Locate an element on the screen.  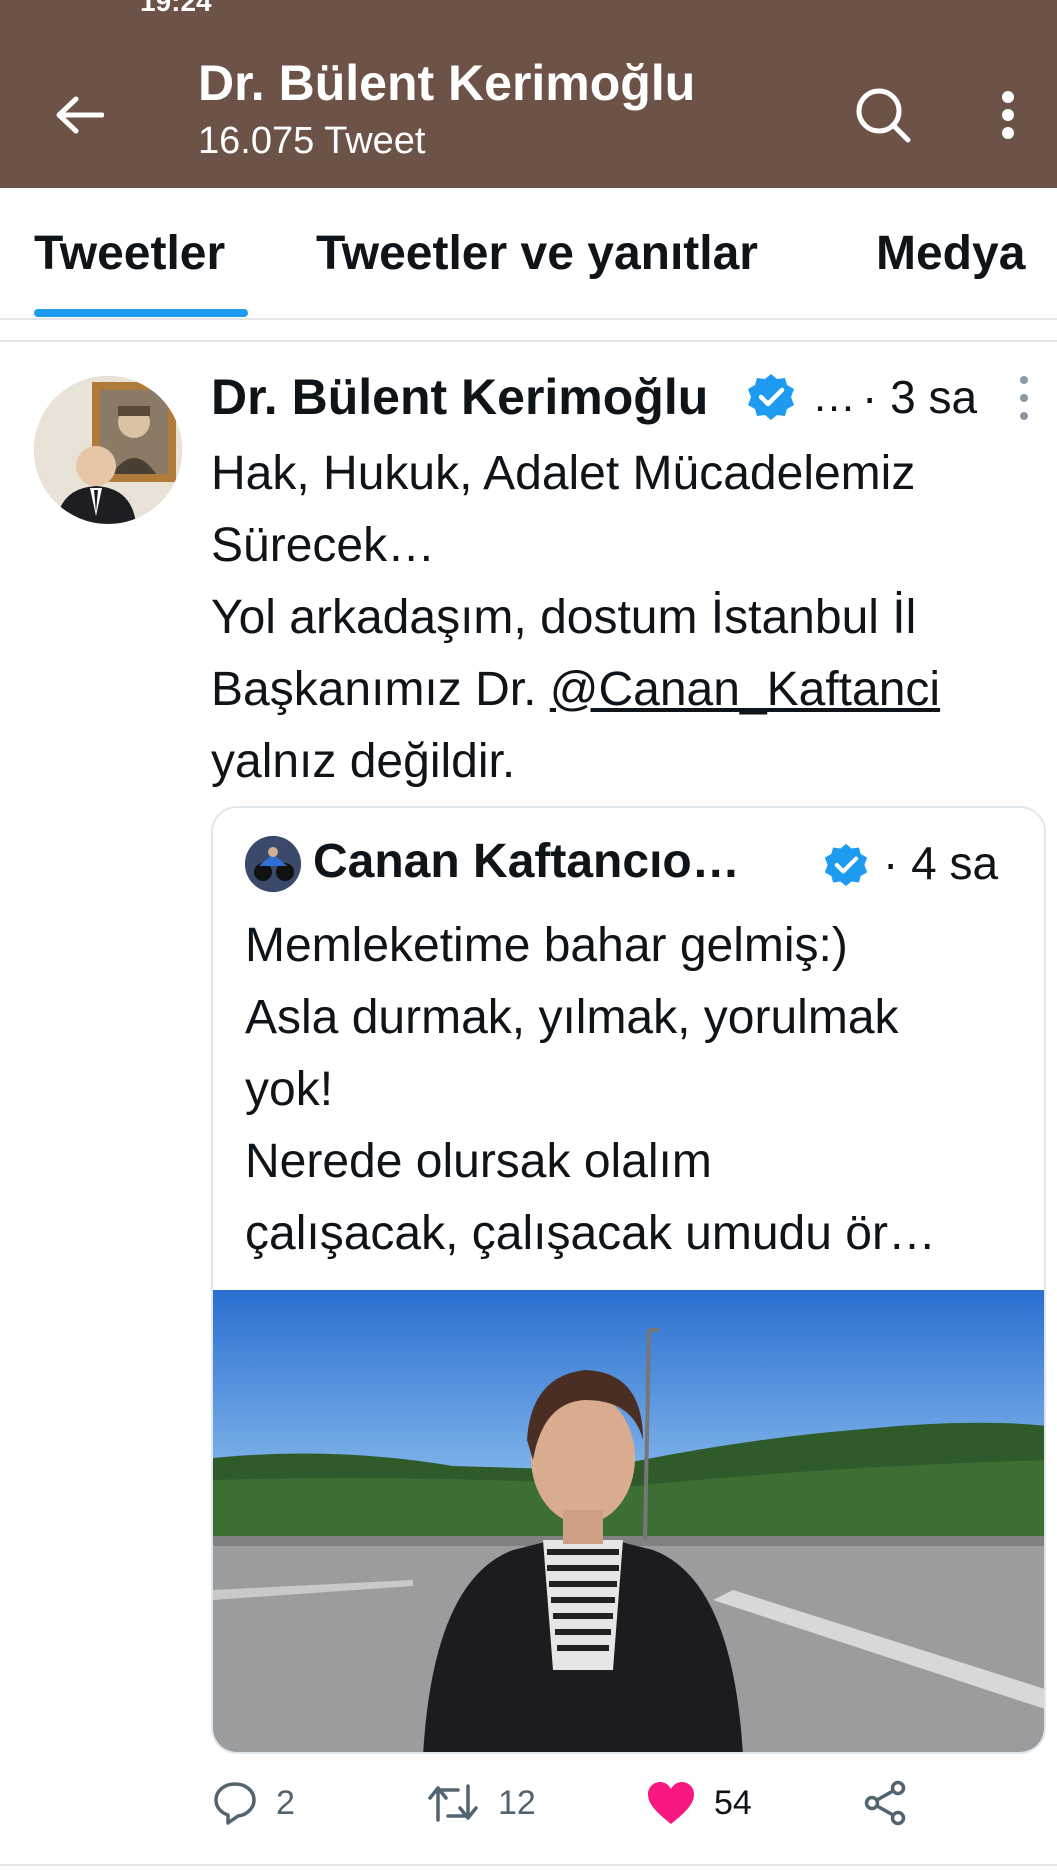
back-button is located at coordinates (79, 115).